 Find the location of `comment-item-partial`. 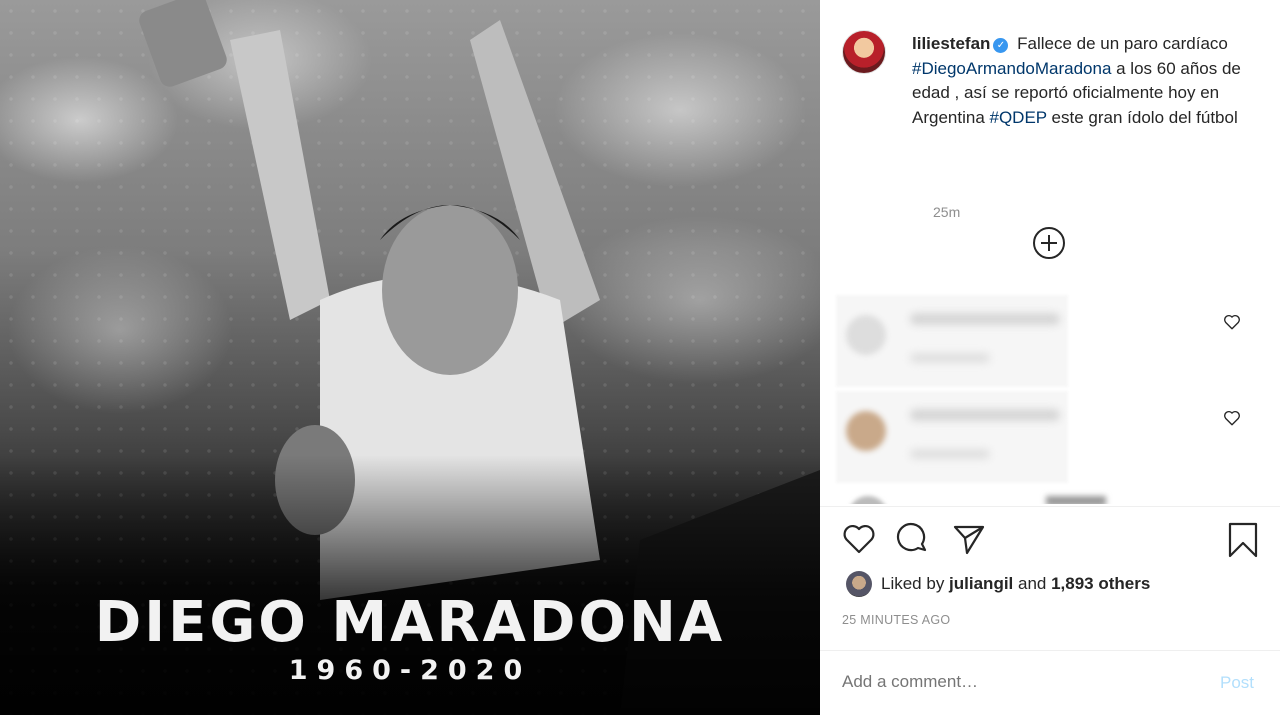

comment-item-partial is located at coordinates (1051, 496).